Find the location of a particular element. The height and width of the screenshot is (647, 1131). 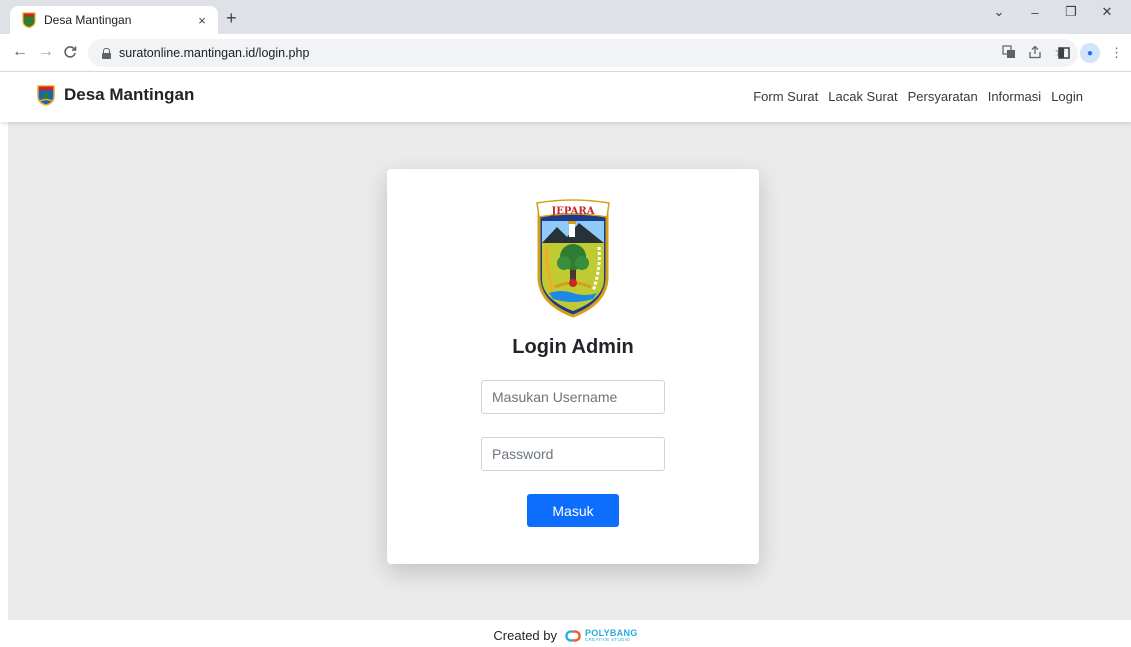

polybang-logo: POLYBANG CREATIVE STUDIO is located at coordinates (600, 635).